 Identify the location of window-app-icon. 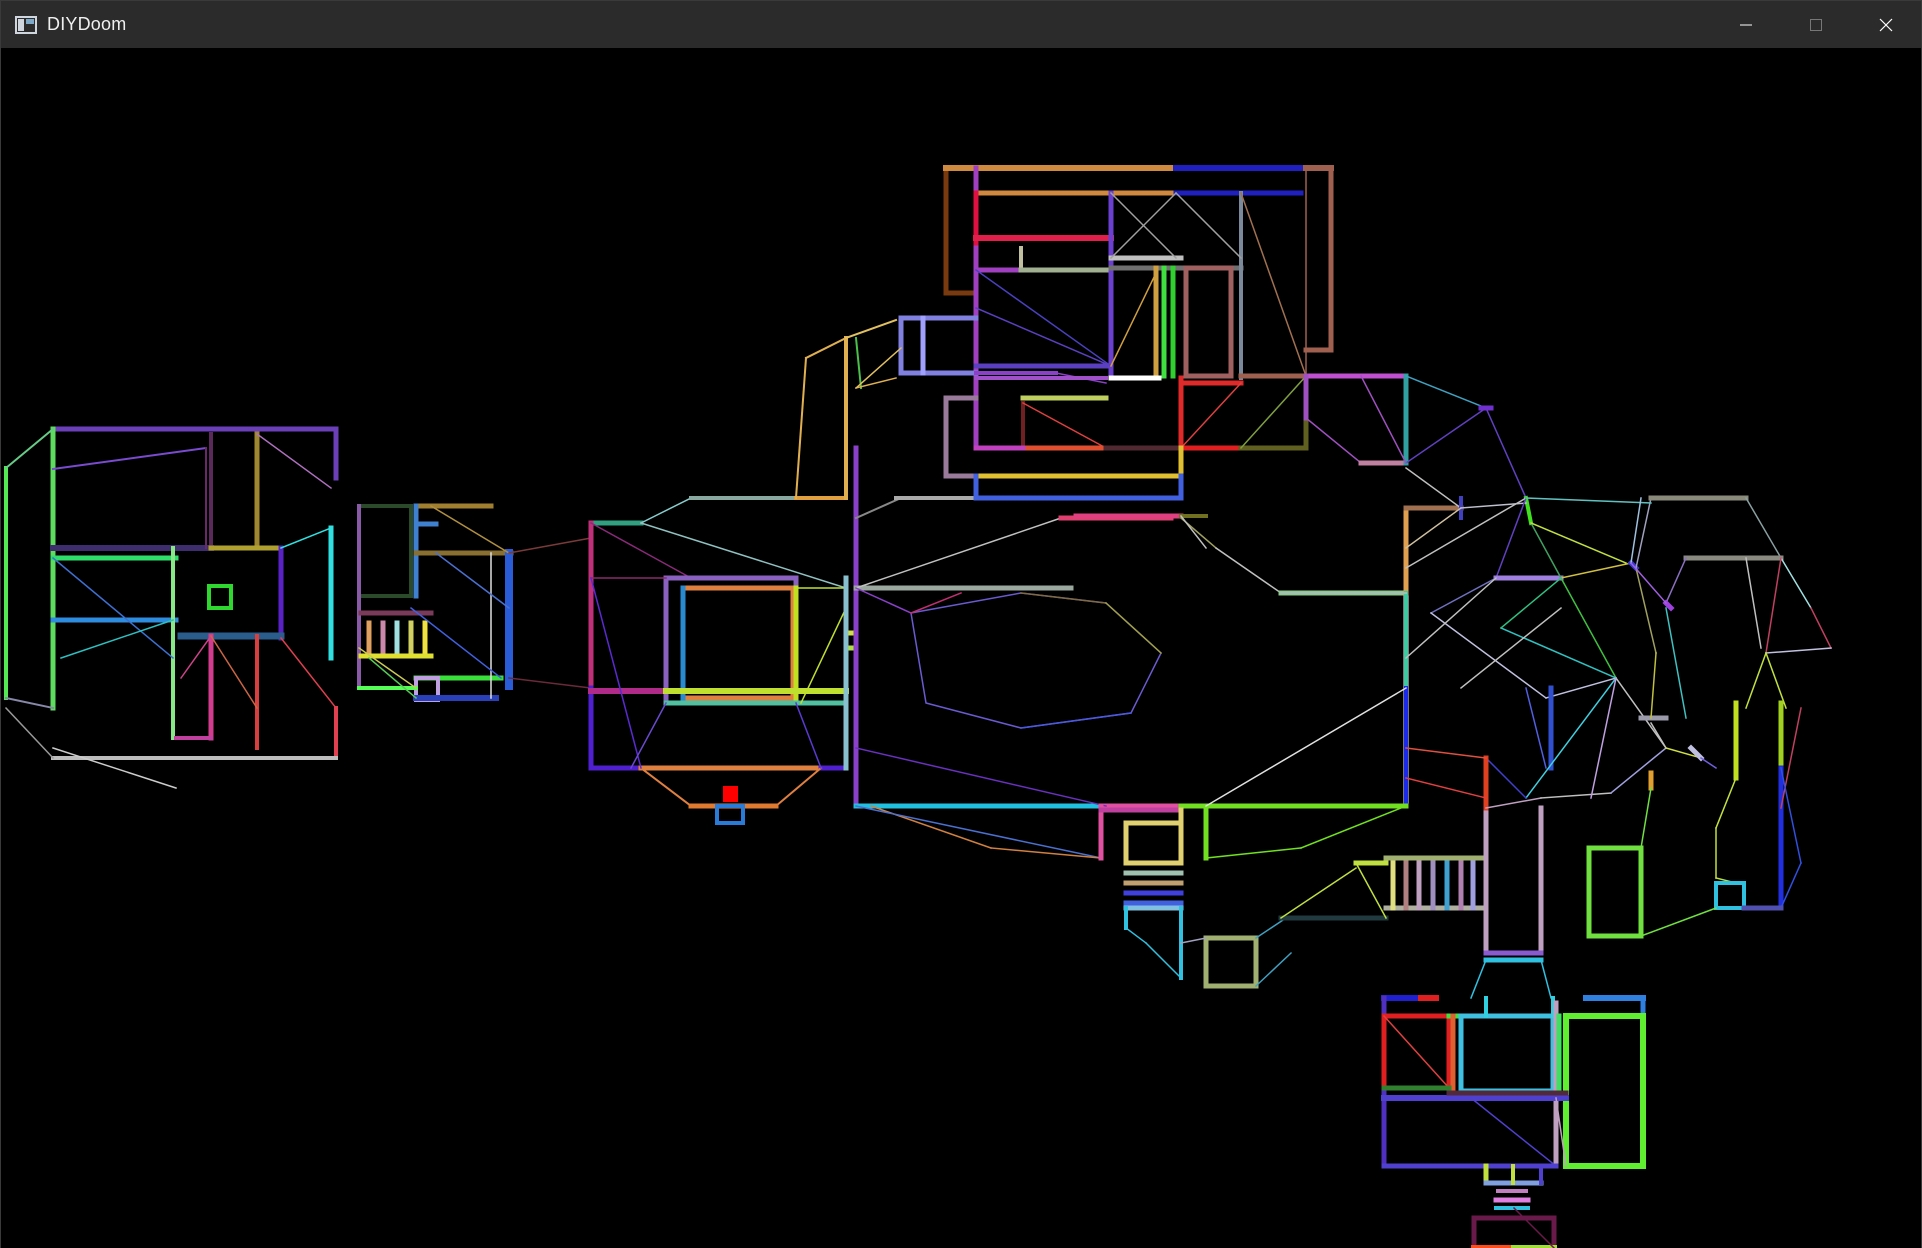
(26, 24).